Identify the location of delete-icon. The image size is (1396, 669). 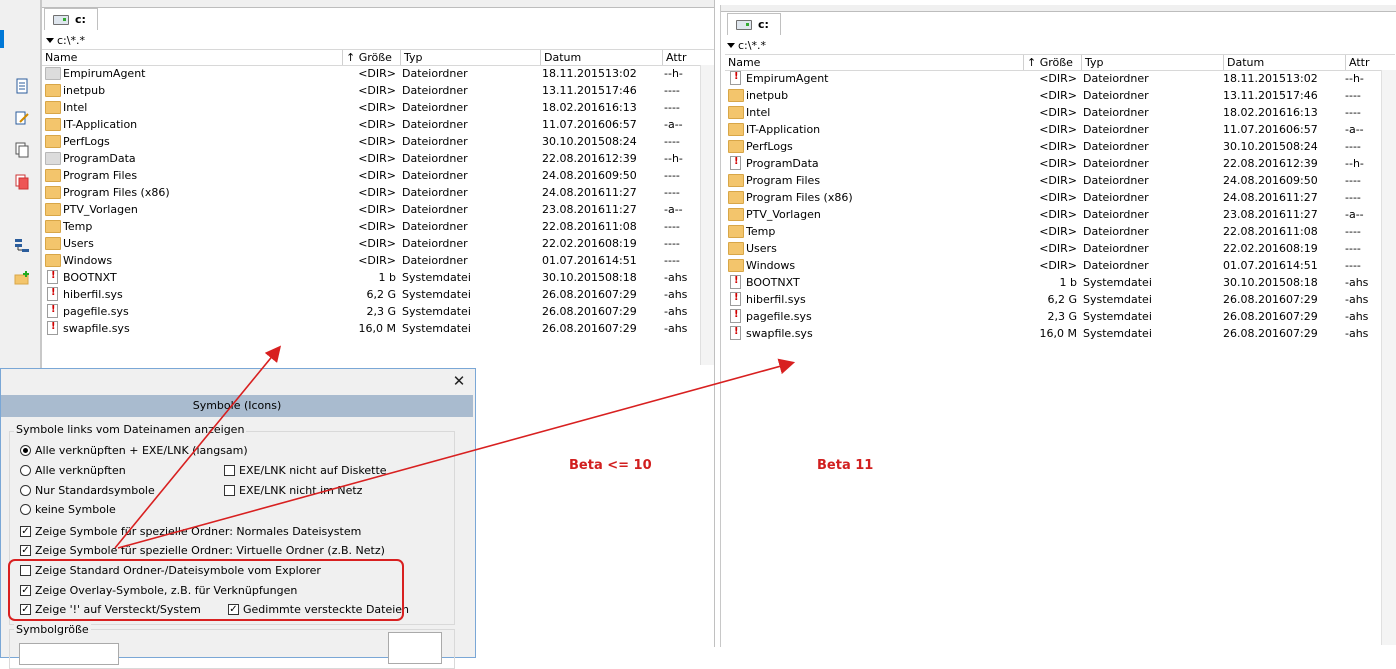
(22, 182).